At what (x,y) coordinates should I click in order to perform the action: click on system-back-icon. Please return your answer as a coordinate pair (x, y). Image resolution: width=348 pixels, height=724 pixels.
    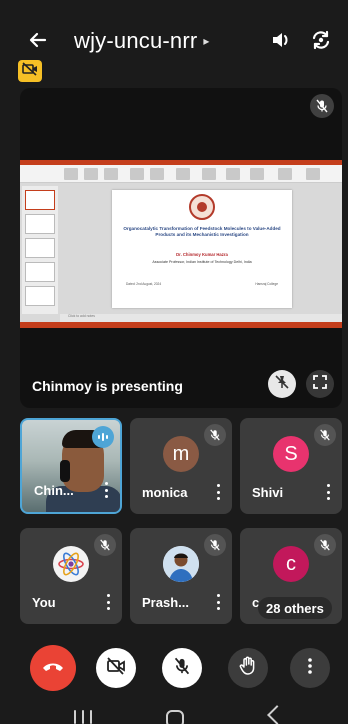
    Looking at the image, I should click on (277, 714).